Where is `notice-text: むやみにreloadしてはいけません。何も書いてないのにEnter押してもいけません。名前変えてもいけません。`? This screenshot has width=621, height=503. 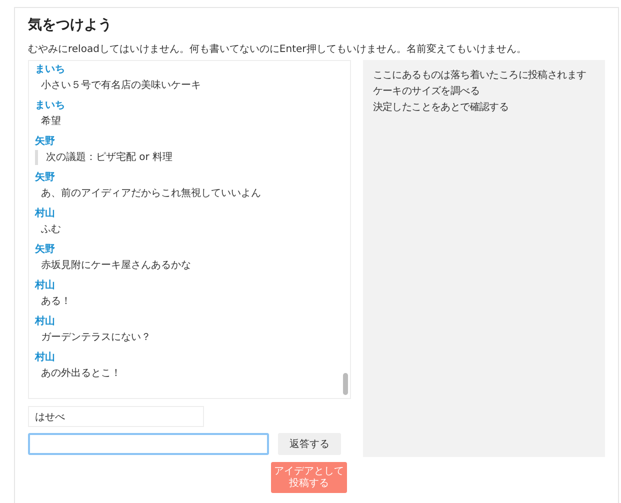 notice-text: むやみにreloadしてはいけません。何も書いてないのにEnter押してもいけません。名前変えてもいけません。 is located at coordinates (278, 49).